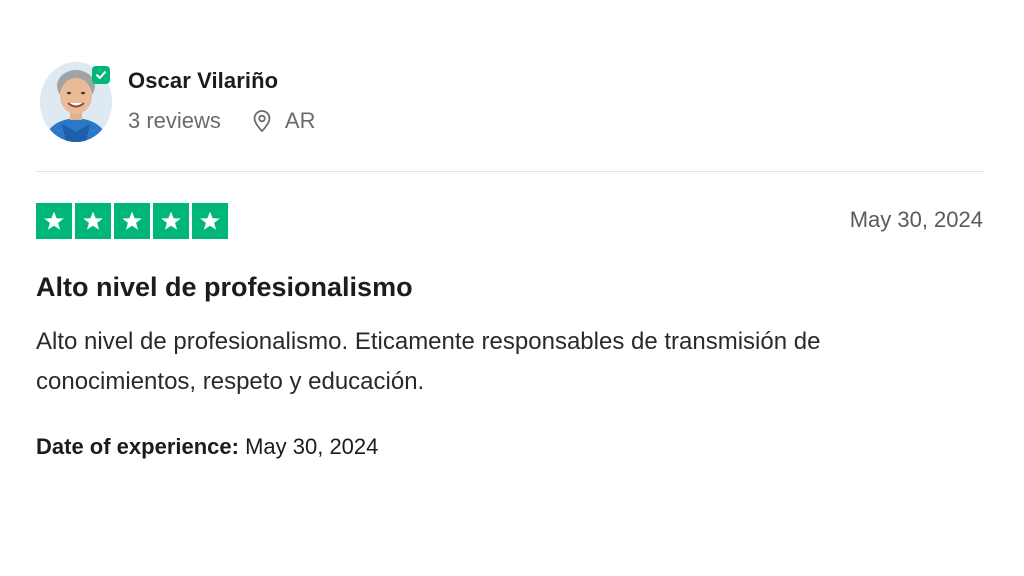 This screenshot has width=1024, height=576. I want to click on star-rating, so click(133, 221).